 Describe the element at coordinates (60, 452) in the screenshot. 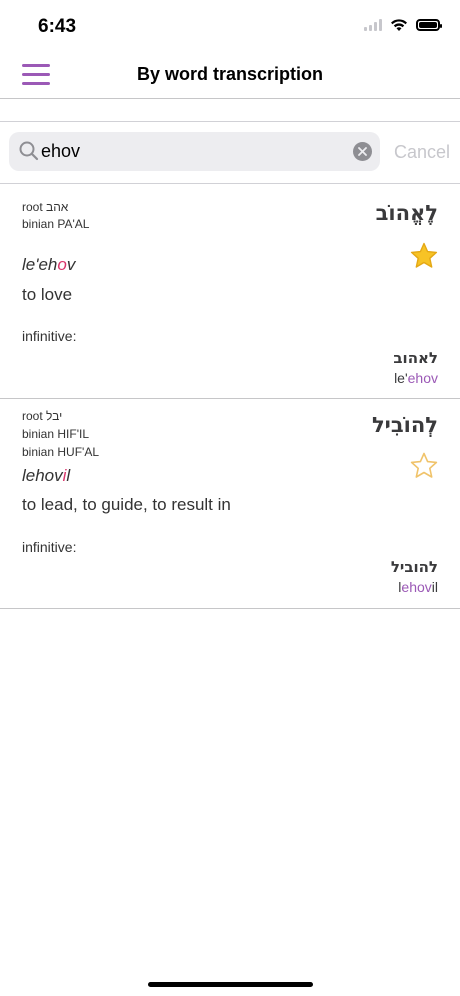

I see `binian-label: binian HUF'AL` at that location.